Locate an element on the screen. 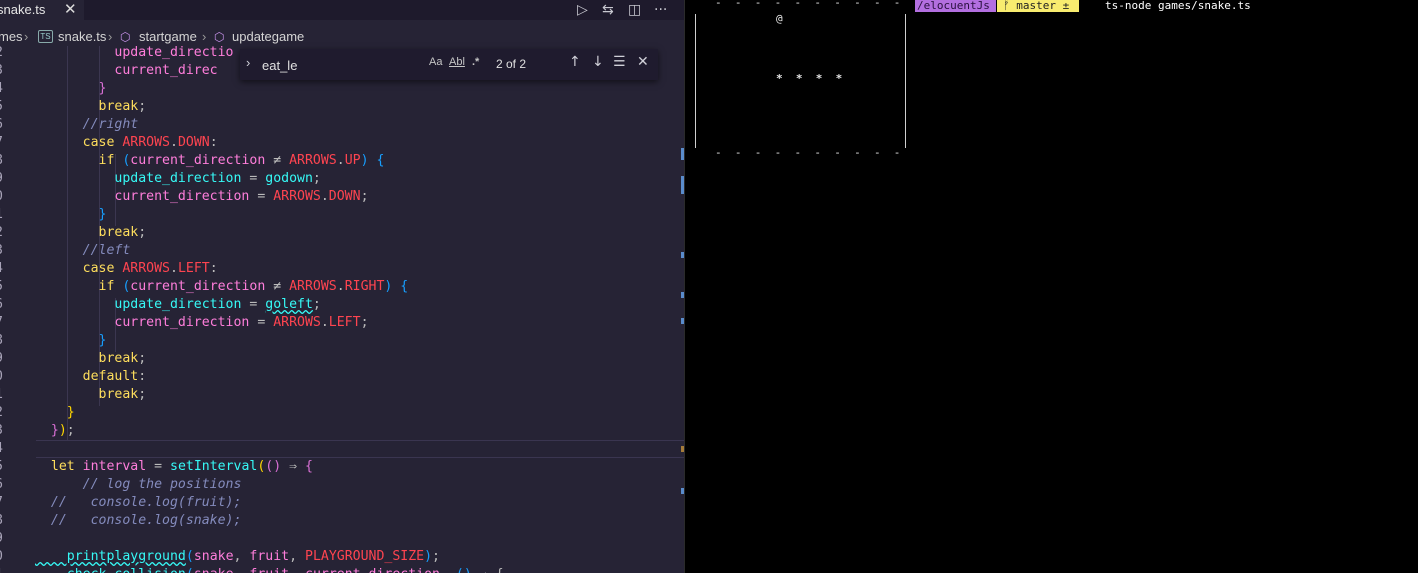 The width and height of the screenshot is (1418, 573). compare-changes-icon: ⇆ is located at coordinates (608, 10).